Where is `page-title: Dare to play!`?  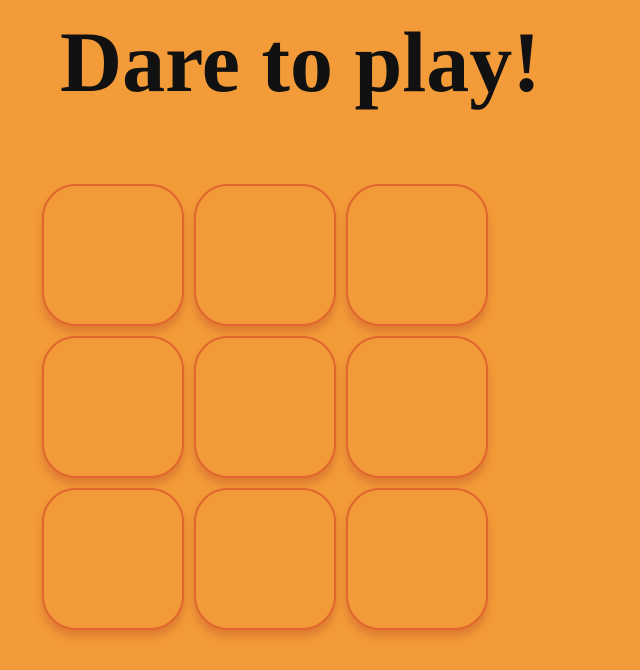
page-title: Dare to play! is located at coordinates (300, 62).